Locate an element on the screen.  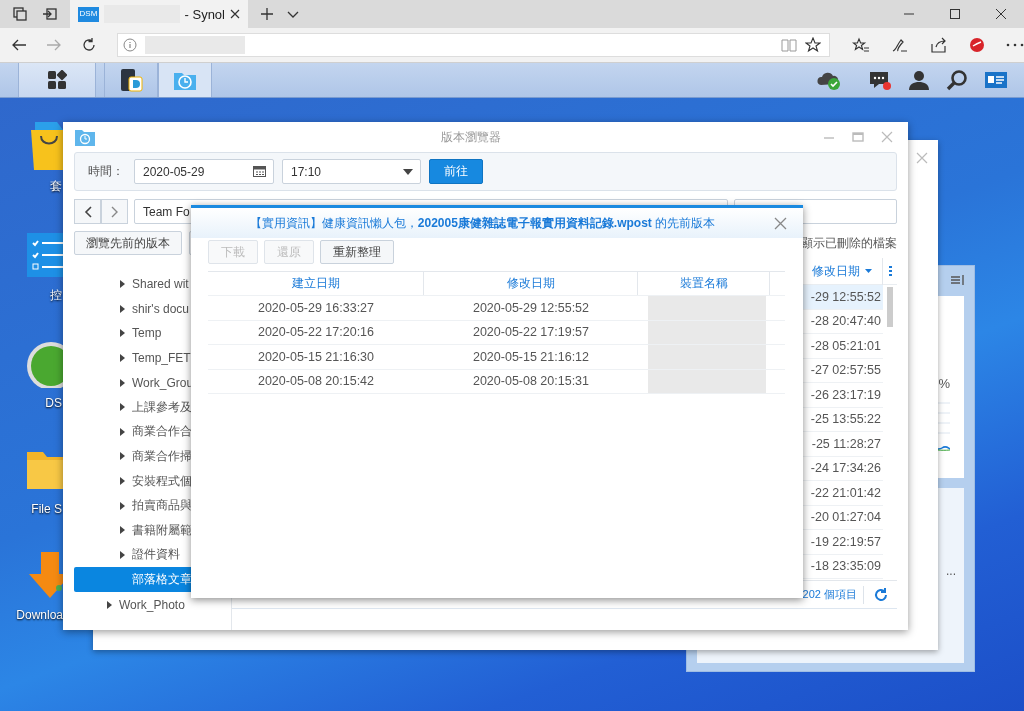
taskbar-app is located at coordinates (131, 80).